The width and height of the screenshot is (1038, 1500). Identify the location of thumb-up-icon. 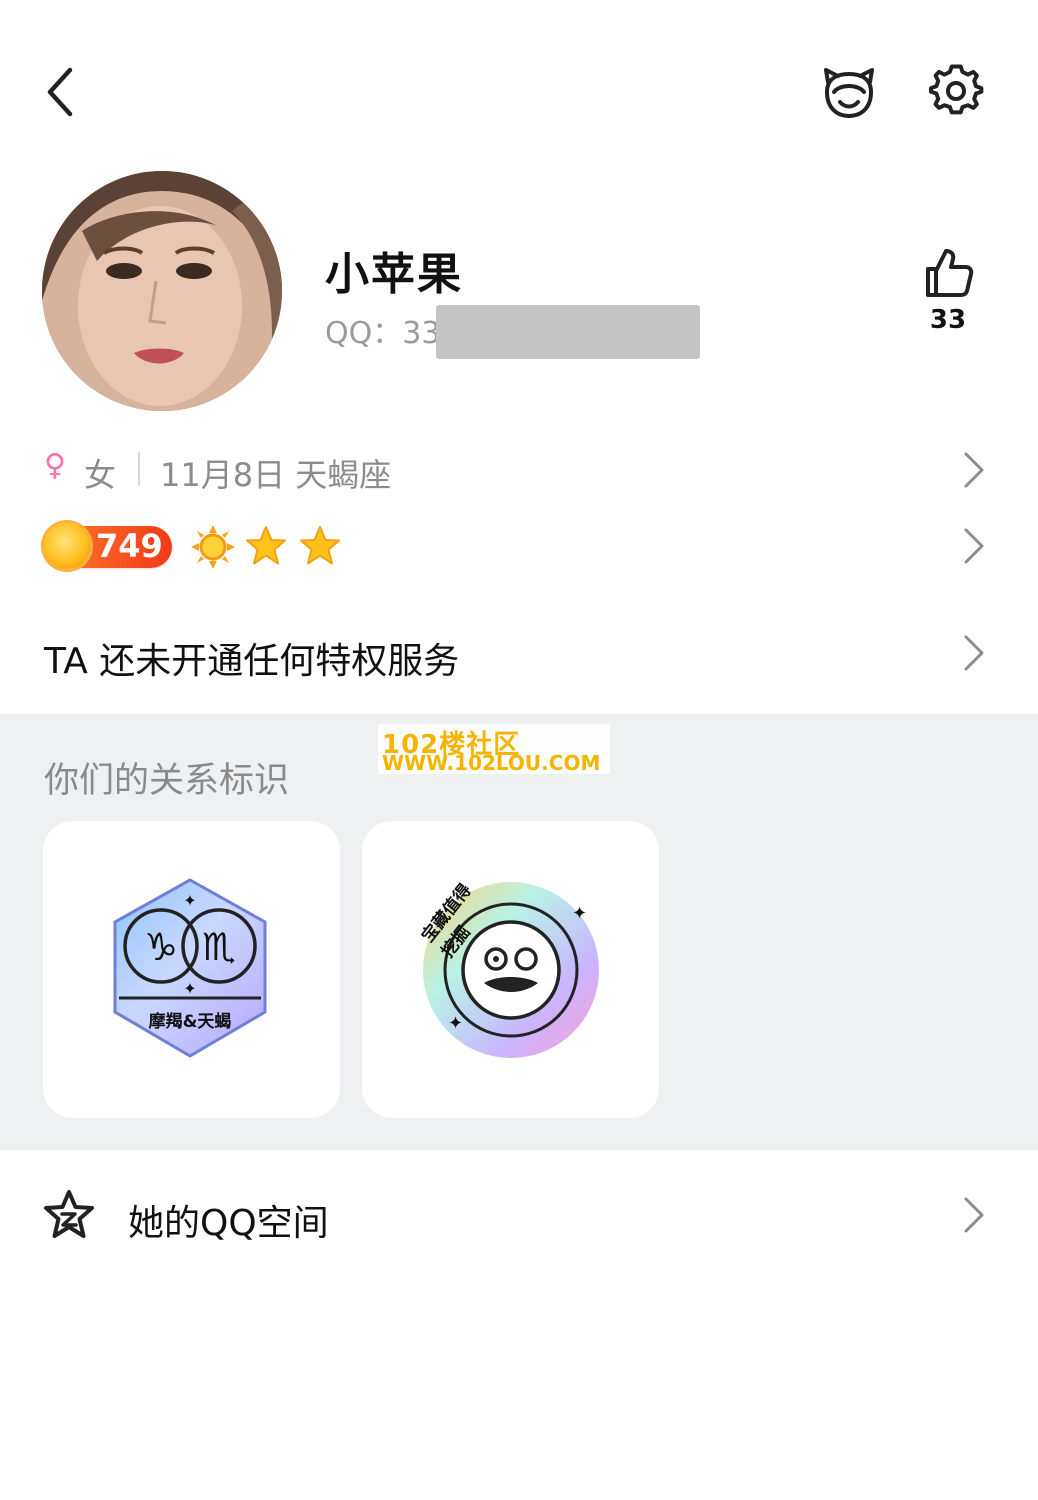
(950, 273).